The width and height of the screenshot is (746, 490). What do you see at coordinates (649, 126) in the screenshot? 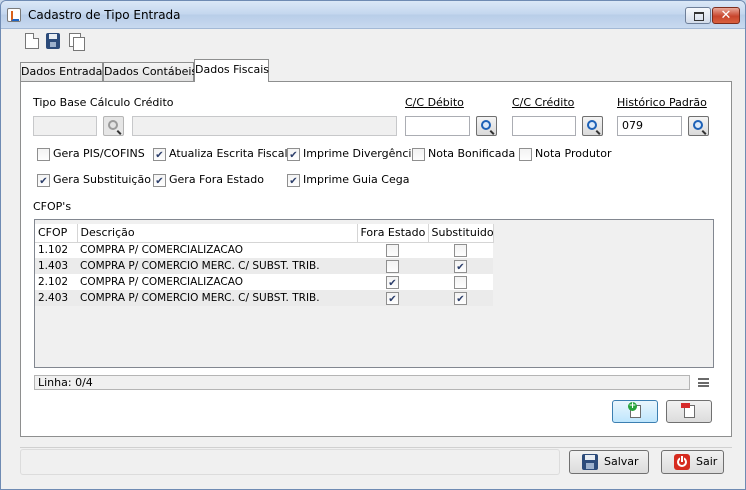
I see `historico-padrao-input: 079` at bounding box center [649, 126].